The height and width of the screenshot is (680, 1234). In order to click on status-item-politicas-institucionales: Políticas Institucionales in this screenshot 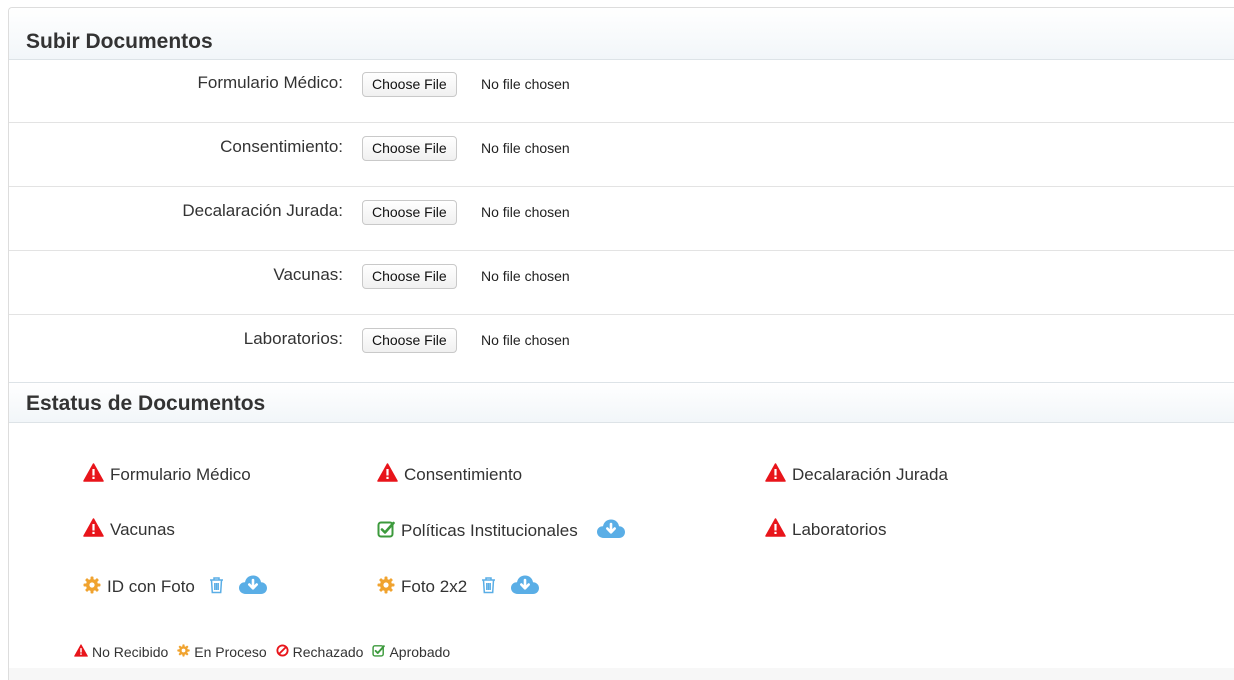, I will do `click(501, 531)`.